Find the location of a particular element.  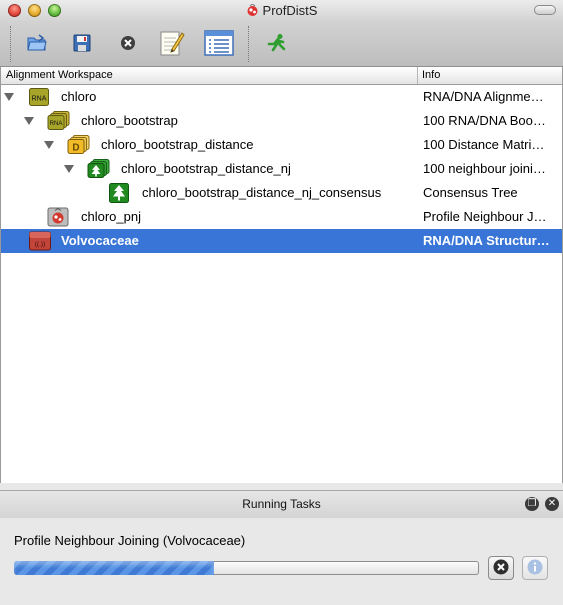

running-tasks-header: Running Tasks ❐ ✕ is located at coordinates (281, 504).